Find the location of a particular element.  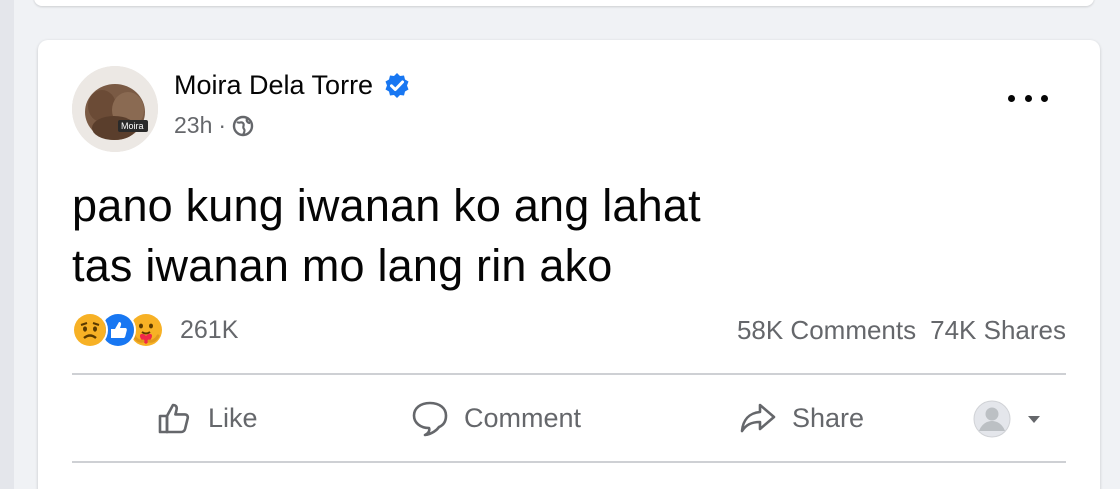

sad-reaction-icon is located at coordinates (90, 330).